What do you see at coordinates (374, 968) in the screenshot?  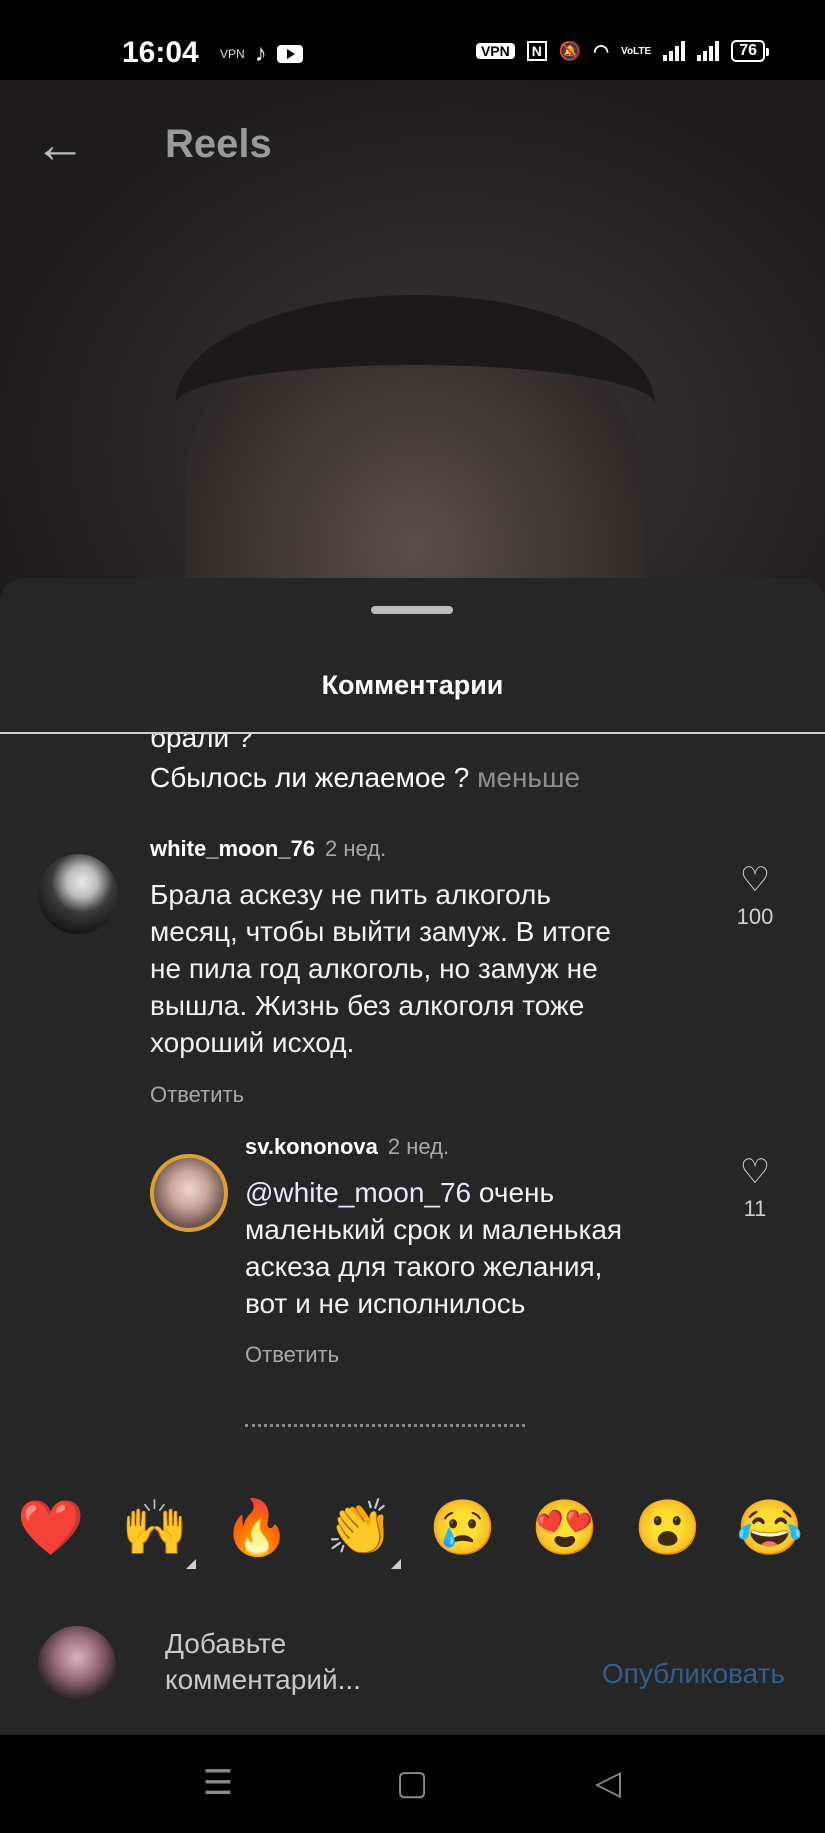 I see `comment-line: не пила год алкоголь, но замуж не` at bounding box center [374, 968].